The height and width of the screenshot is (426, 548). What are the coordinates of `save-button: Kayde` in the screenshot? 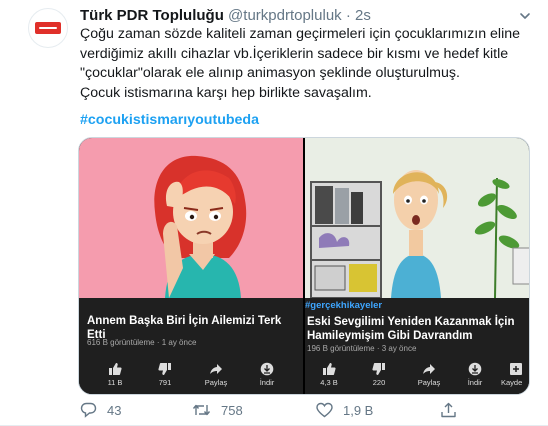 It's located at (515, 374).